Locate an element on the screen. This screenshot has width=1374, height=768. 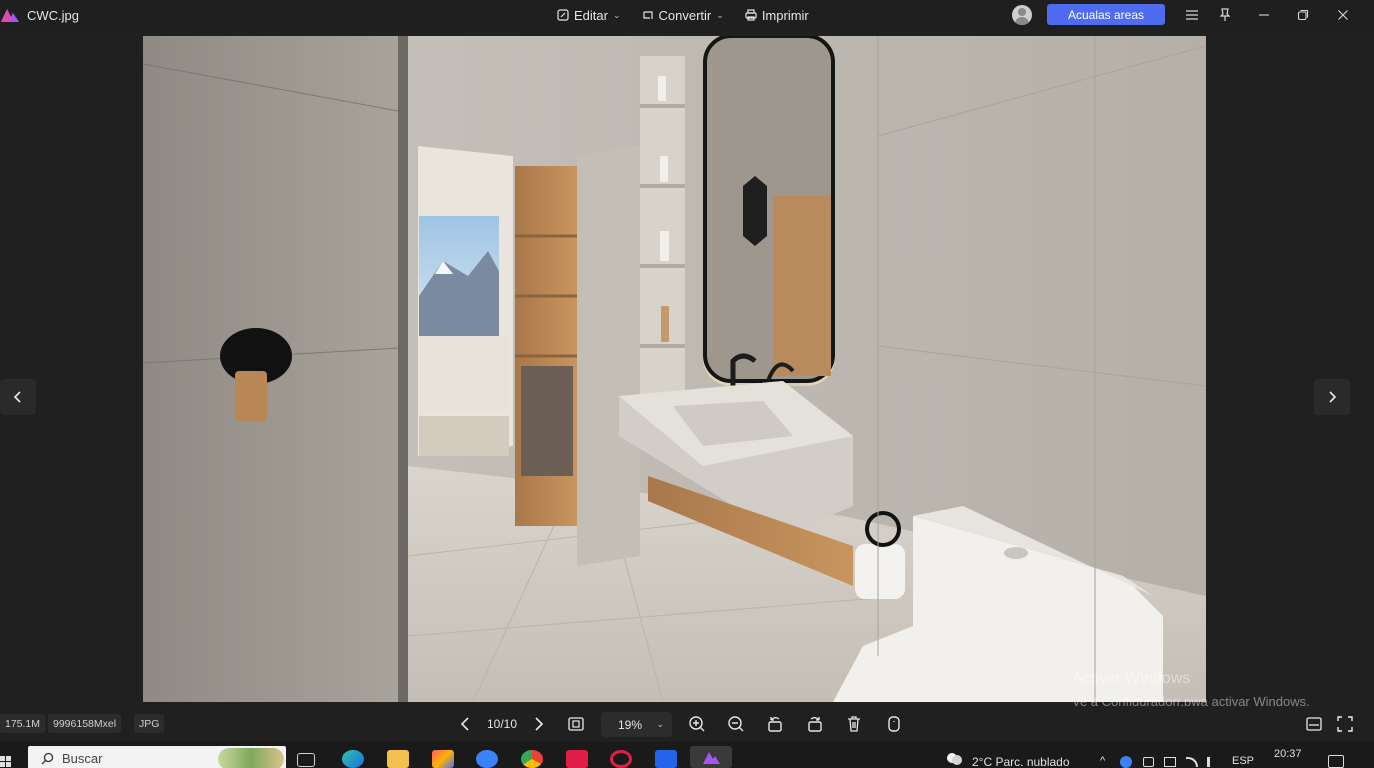
pdf-app-icon is located at coordinates (577, 759).